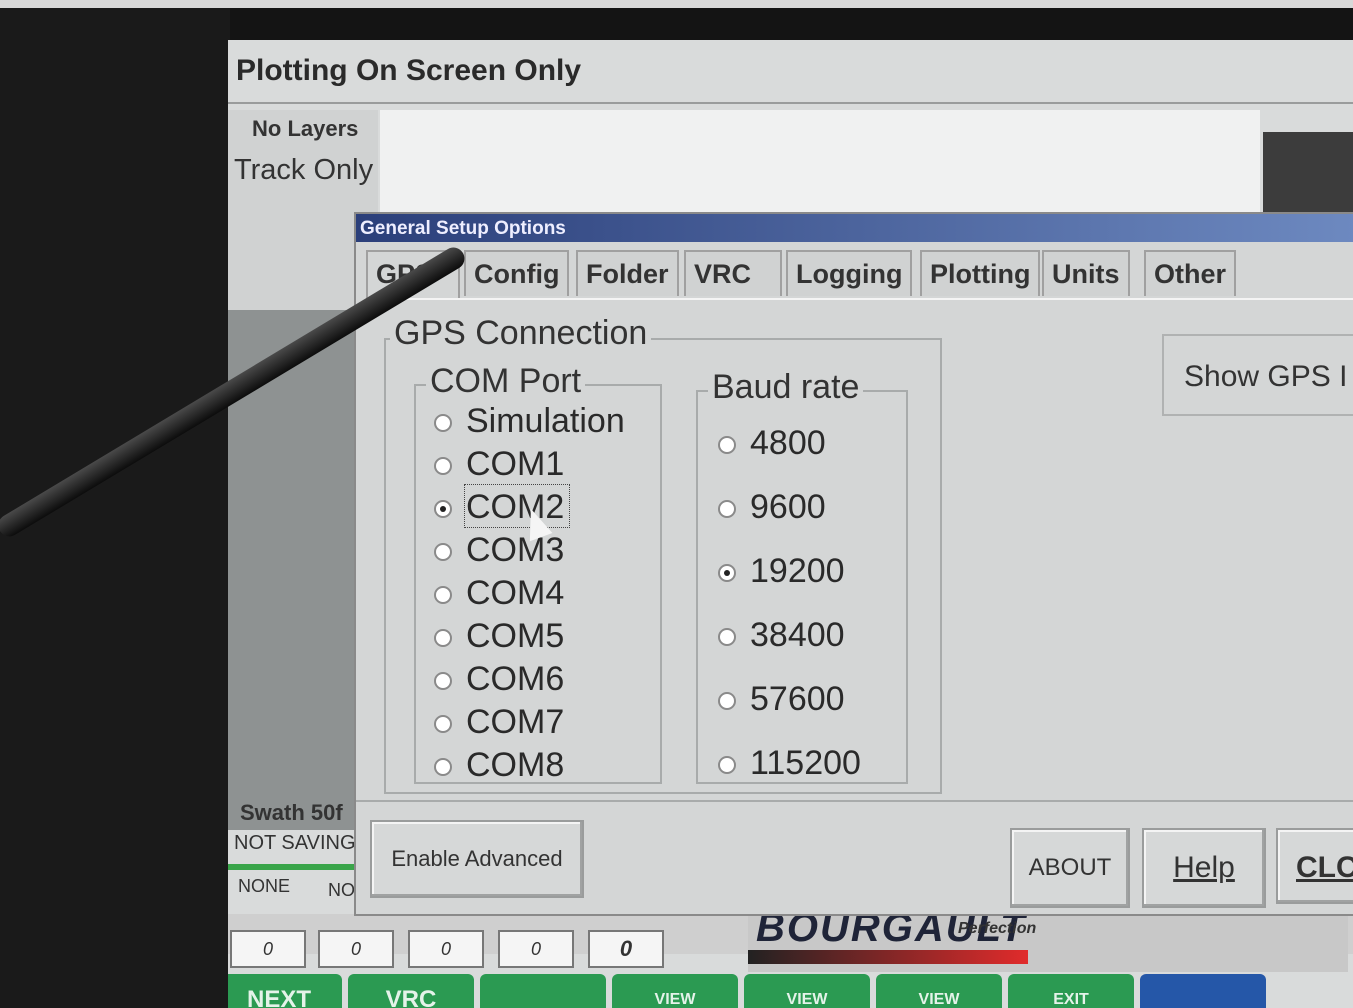 The height and width of the screenshot is (1008, 1353). What do you see at coordinates (515, 722) in the screenshot?
I see `radio-label: COM7` at bounding box center [515, 722].